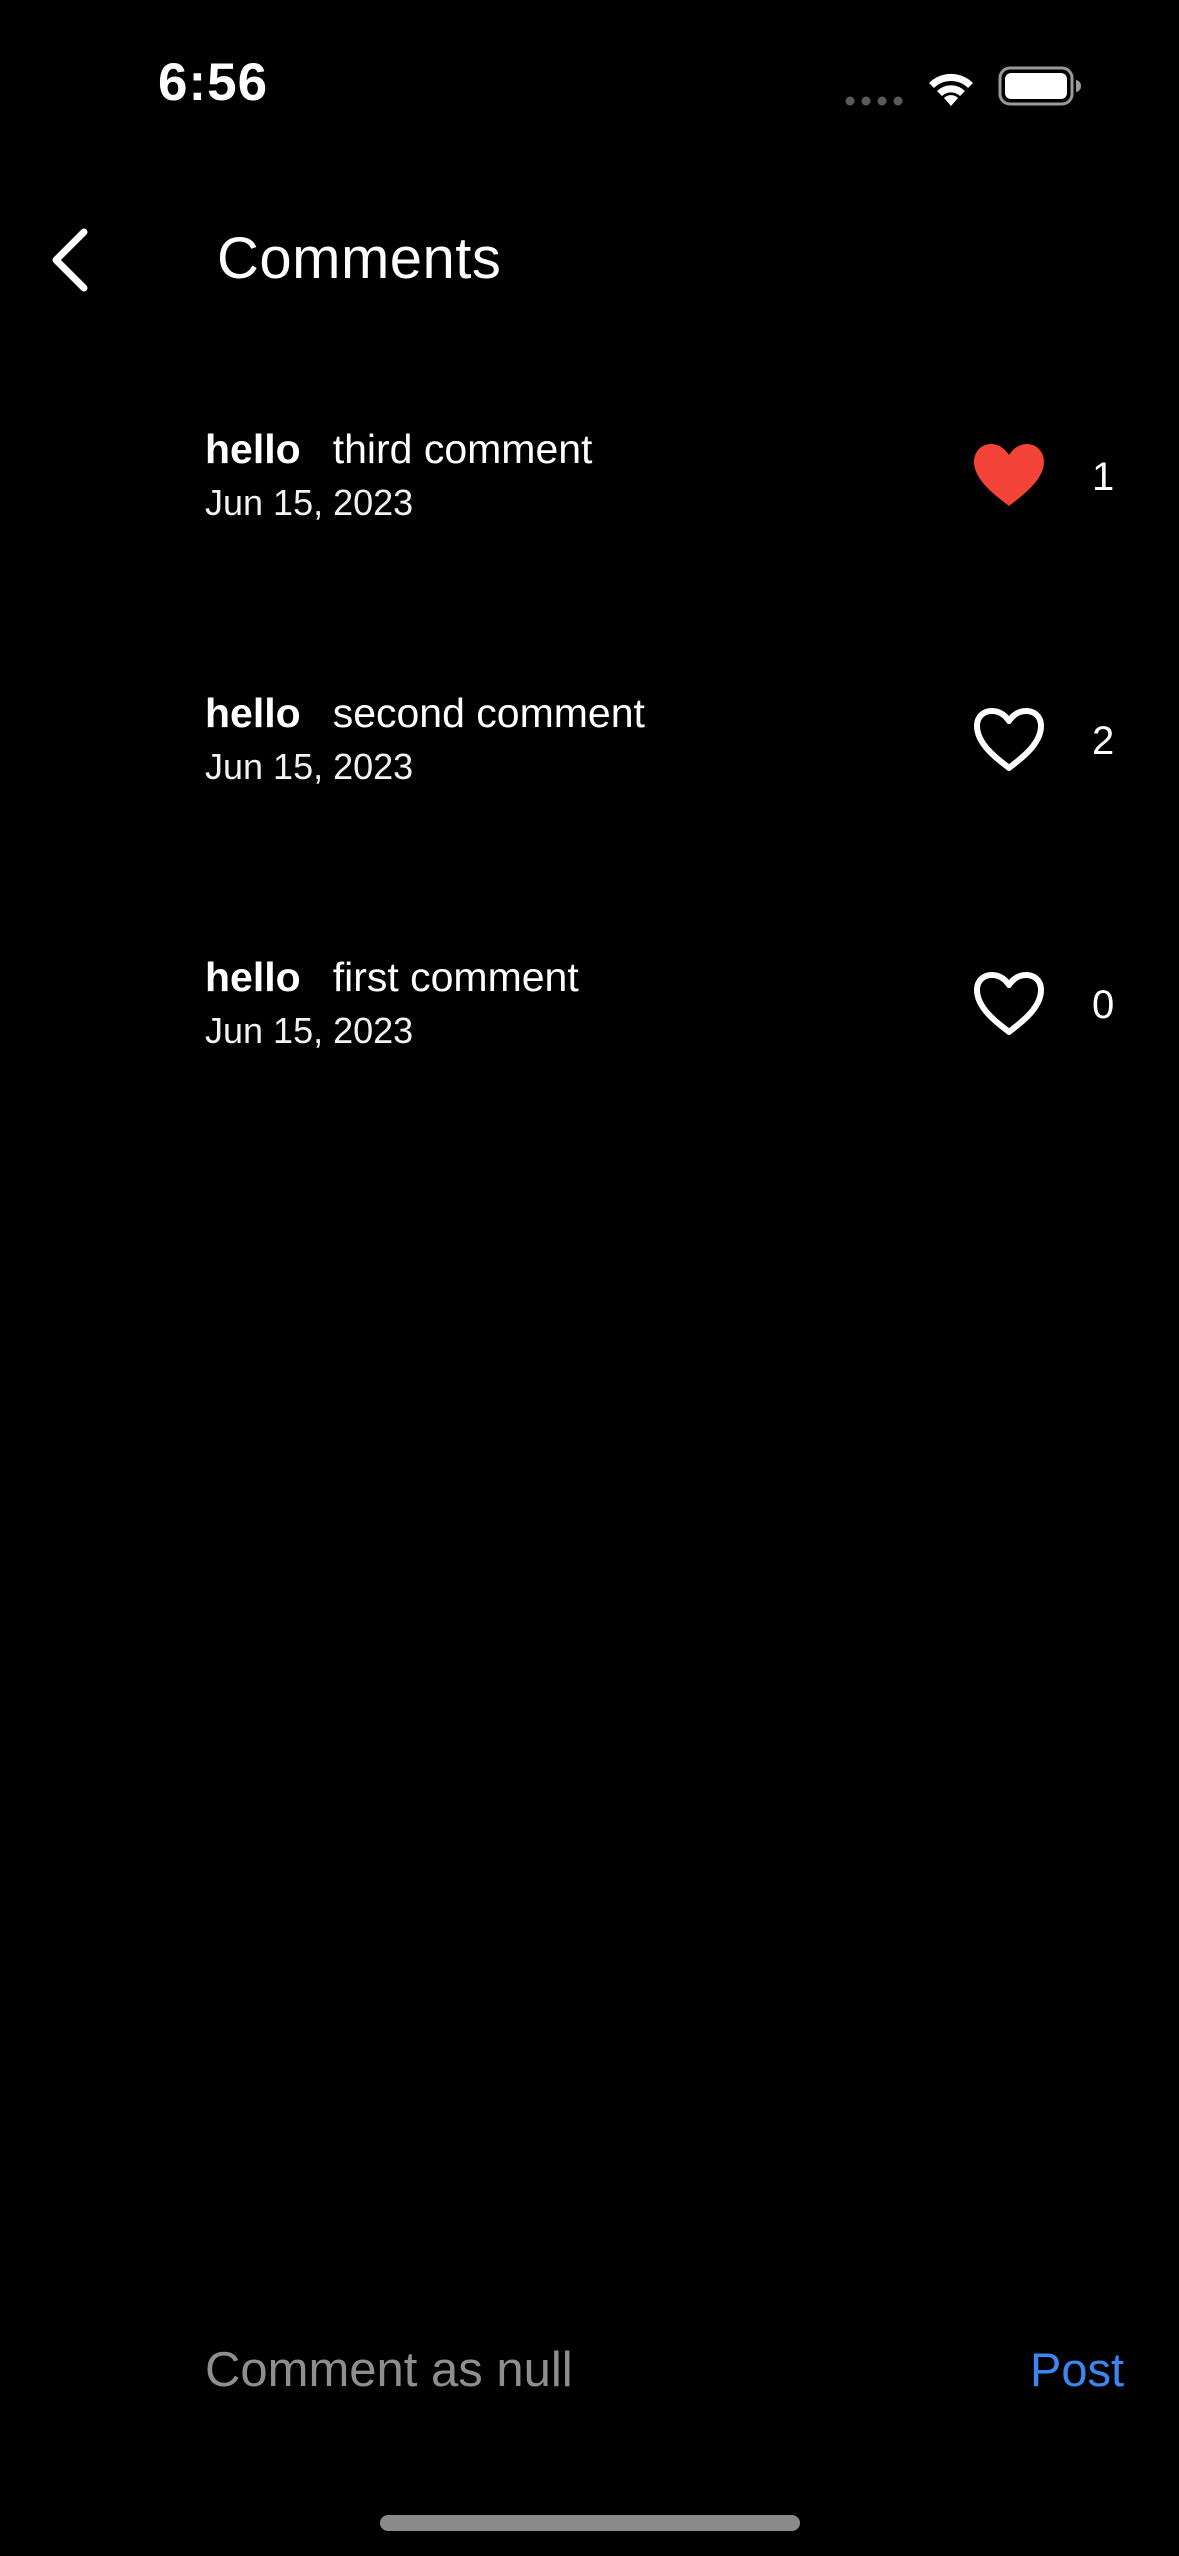 The height and width of the screenshot is (2556, 1179). I want to click on comment-text: second comment, so click(488, 713).